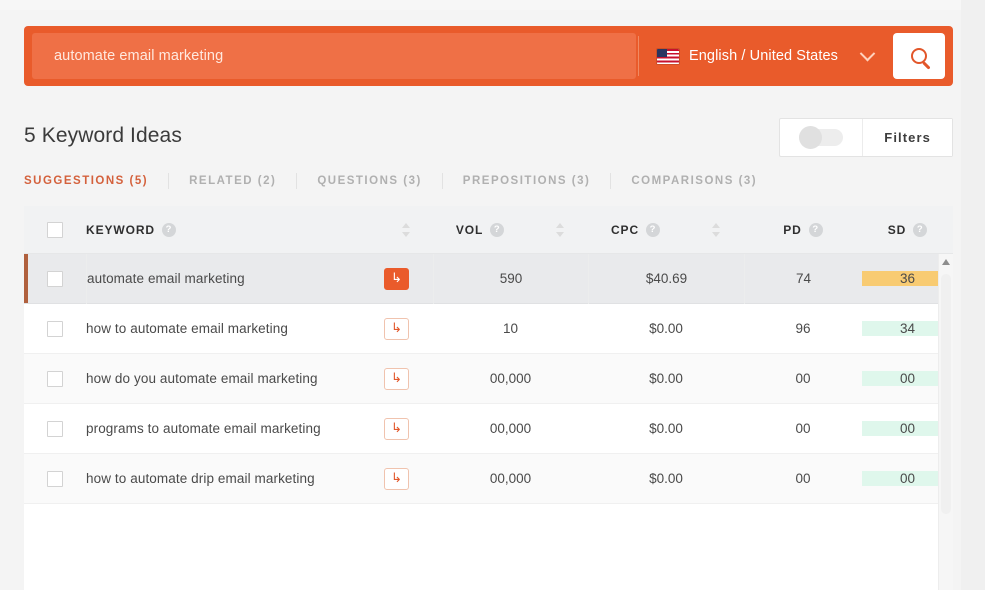  I want to click on row-pd-cell: 96, so click(803, 328).